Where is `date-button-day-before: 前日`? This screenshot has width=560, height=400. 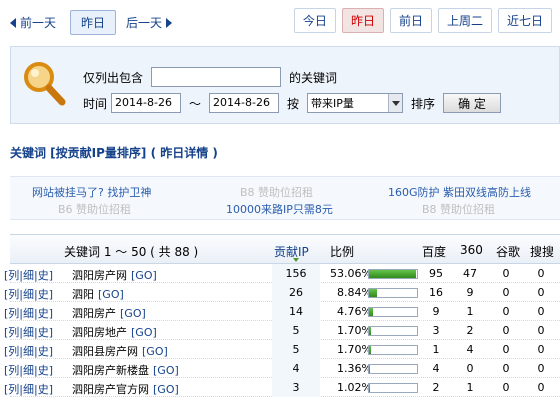 date-button-day-before: 前日 is located at coordinates (410, 20).